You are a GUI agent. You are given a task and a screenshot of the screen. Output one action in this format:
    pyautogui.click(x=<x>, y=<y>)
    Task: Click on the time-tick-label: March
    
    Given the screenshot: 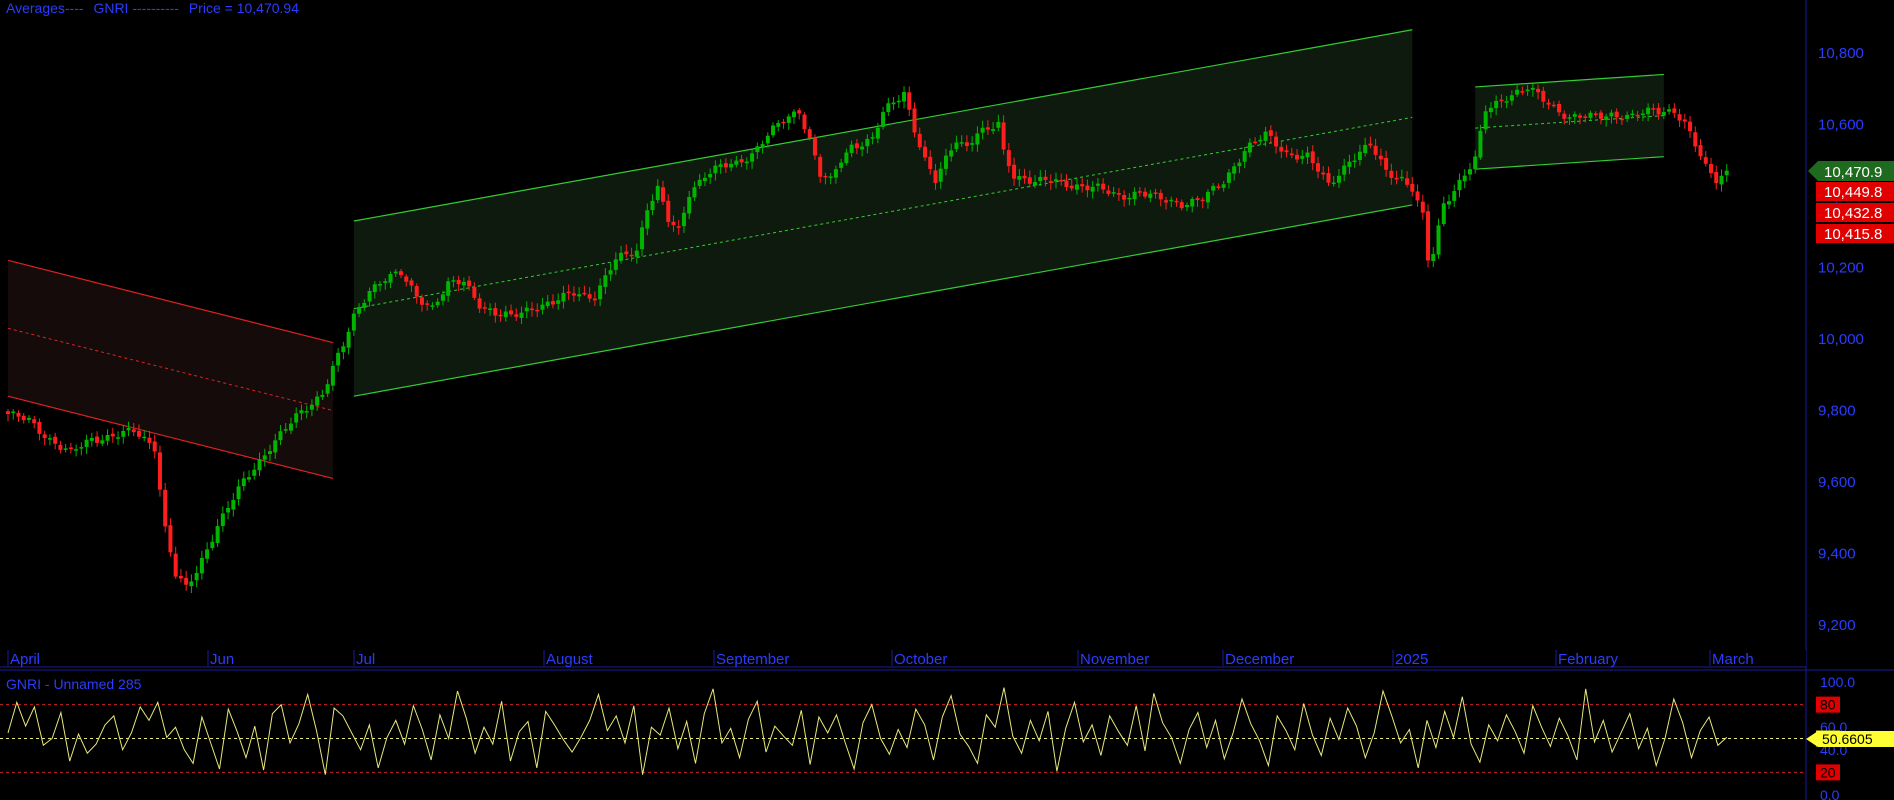 What is the action you would take?
    pyautogui.click(x=1733, y=659)
    